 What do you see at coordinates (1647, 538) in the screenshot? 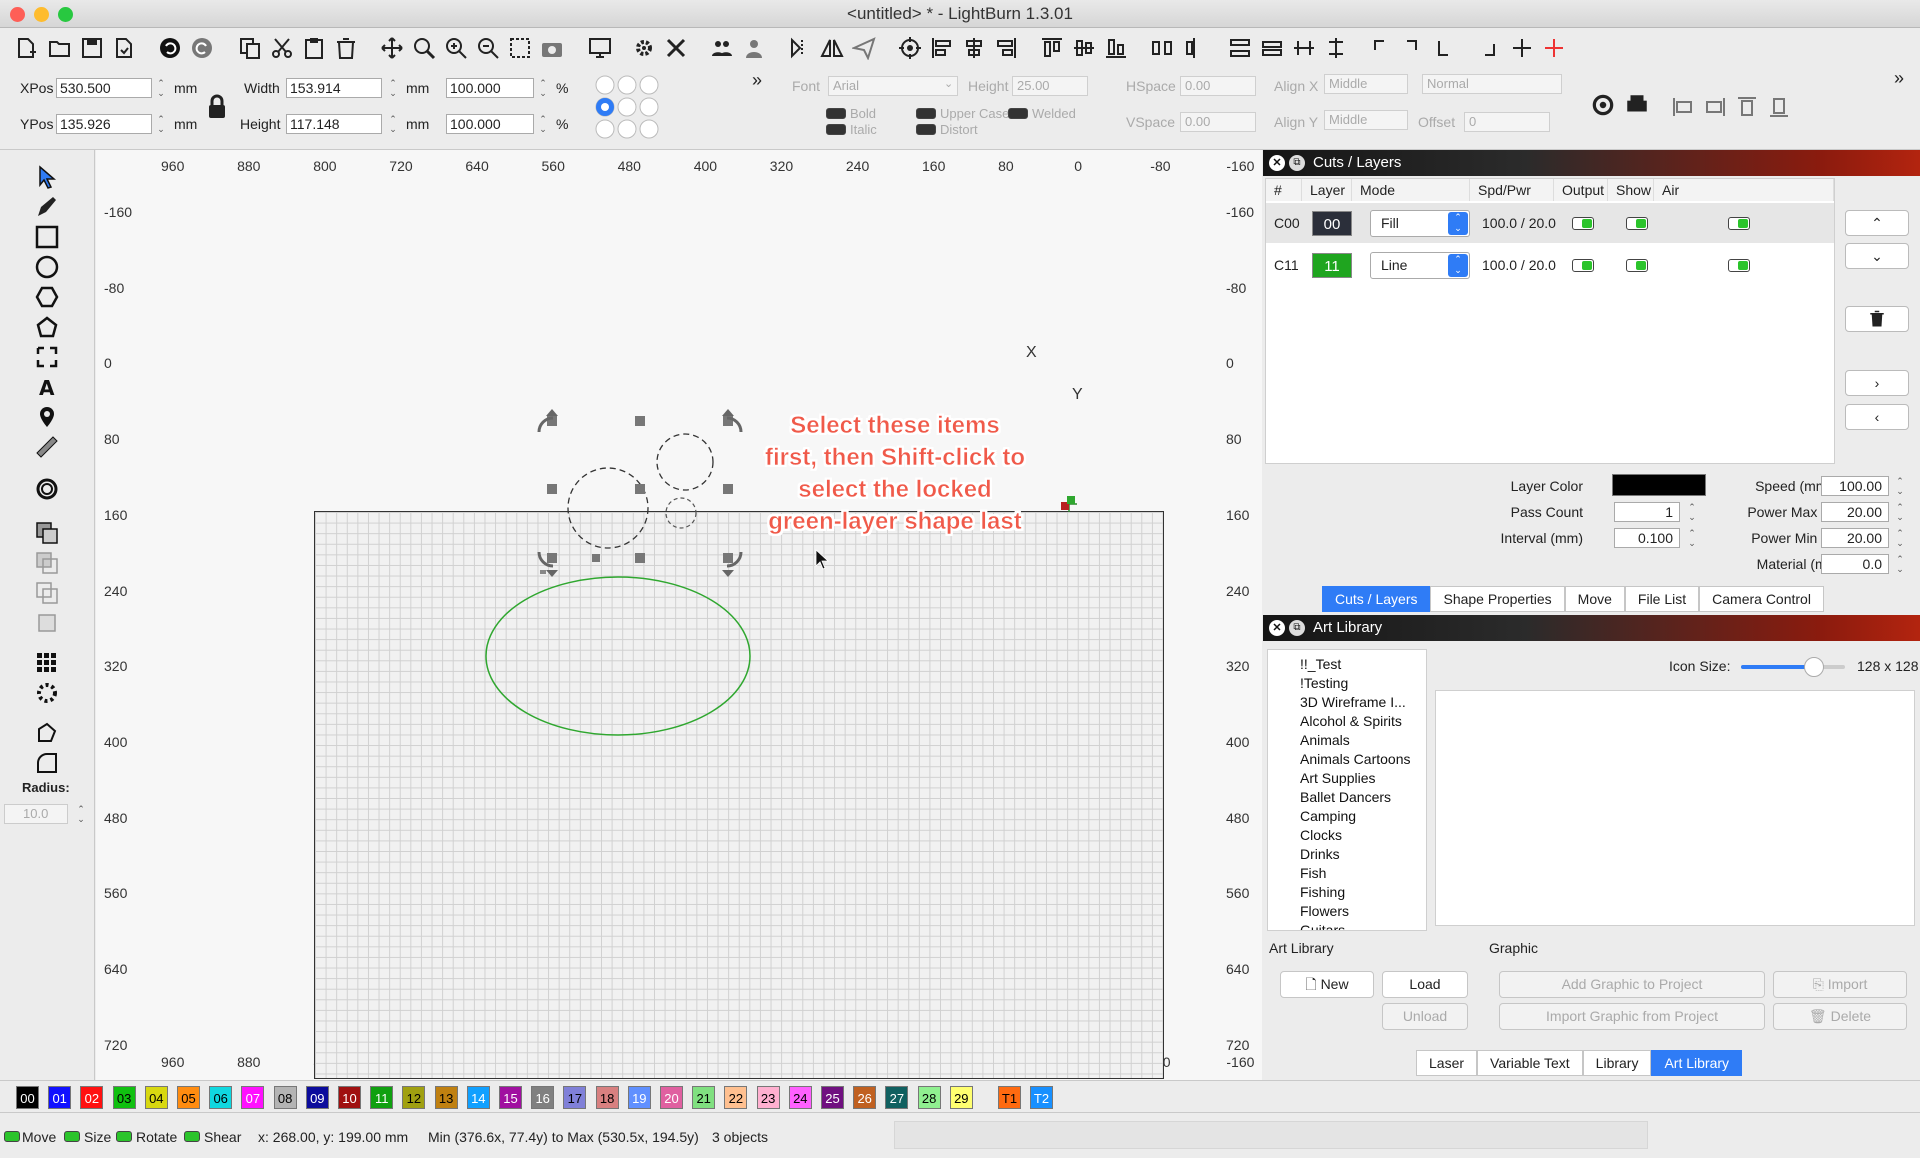
I see `interval-input: 0.100` at bounding box center [1647, 538].